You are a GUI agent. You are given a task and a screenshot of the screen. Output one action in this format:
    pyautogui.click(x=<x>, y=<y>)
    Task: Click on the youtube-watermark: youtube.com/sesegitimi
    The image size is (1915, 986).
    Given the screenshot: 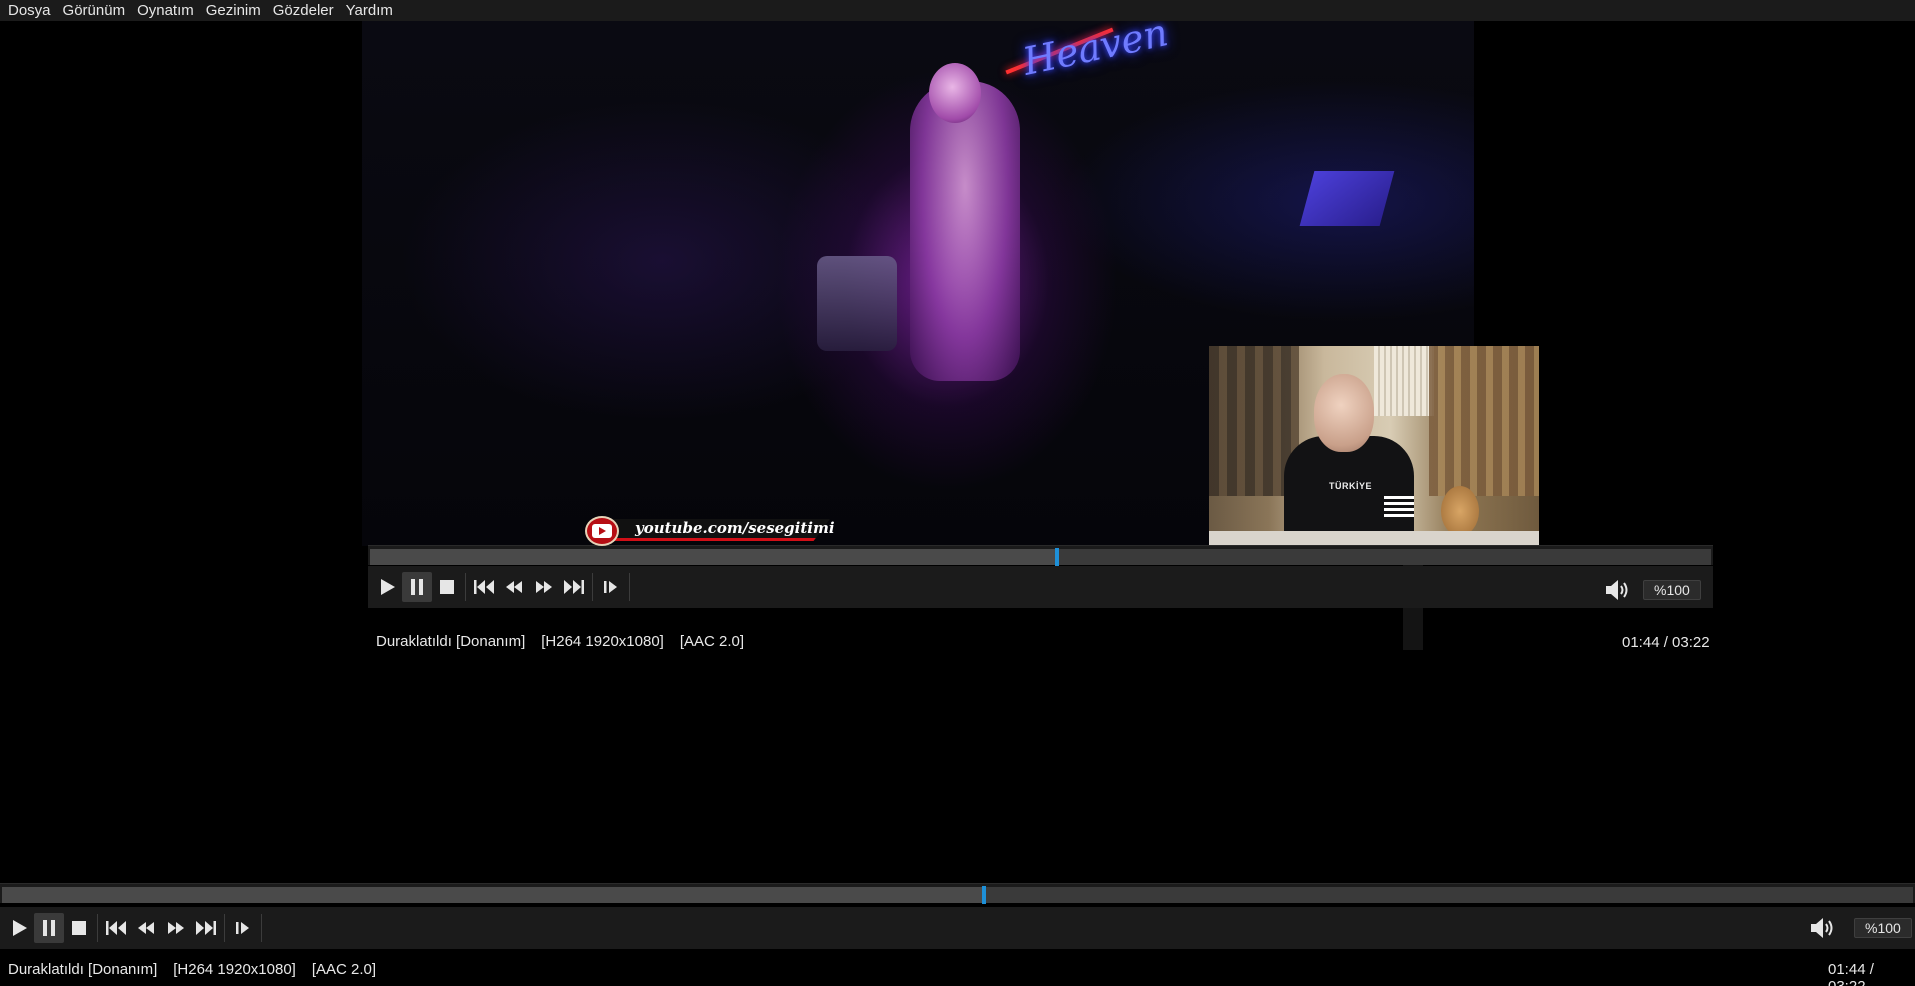 What is the action you would take?
    pyautogui.click(x=710, y=530)
    